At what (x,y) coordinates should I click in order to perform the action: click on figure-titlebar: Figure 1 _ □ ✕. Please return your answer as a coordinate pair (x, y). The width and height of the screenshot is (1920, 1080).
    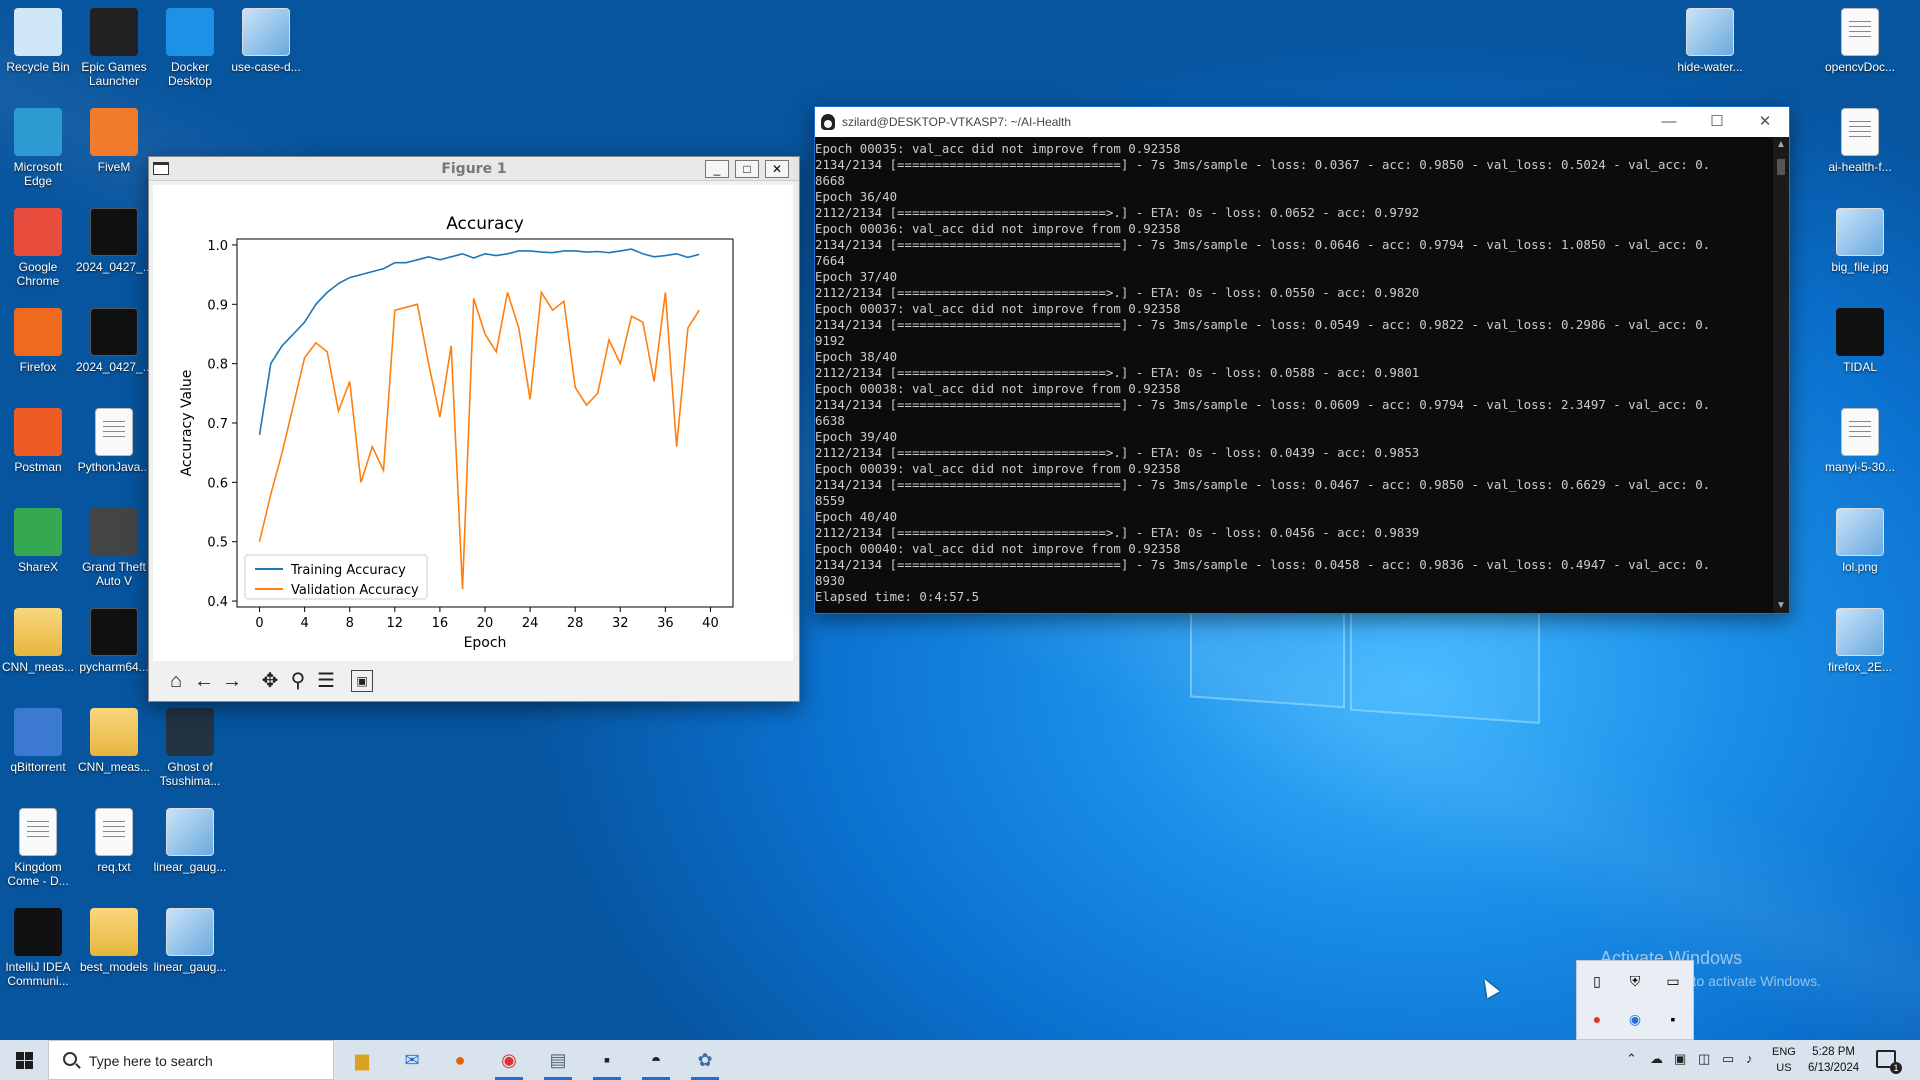
    Looking at the image, I should click on (474, 169).